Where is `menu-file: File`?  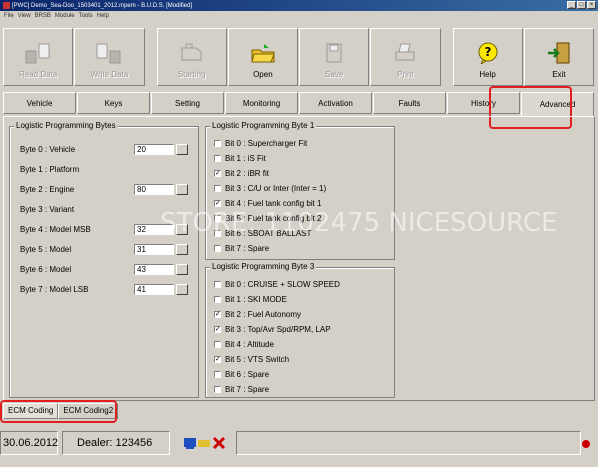
menu-file: File is located at coordinates (9, 16).